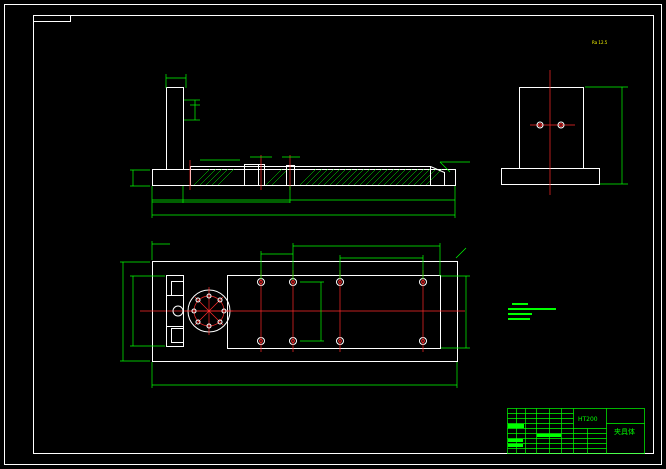 The width and height of the screenshot is (666, 469). I want to click on title-block: HT200 夹具体, so click(576, 431).